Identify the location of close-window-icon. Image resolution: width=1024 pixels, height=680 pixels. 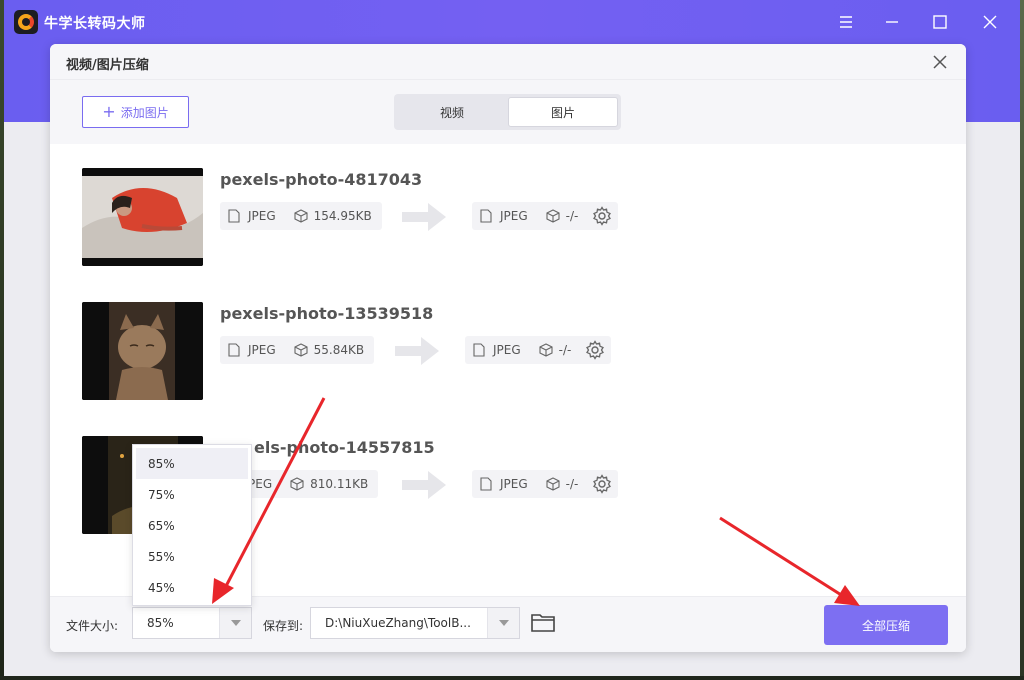
(990, 22).